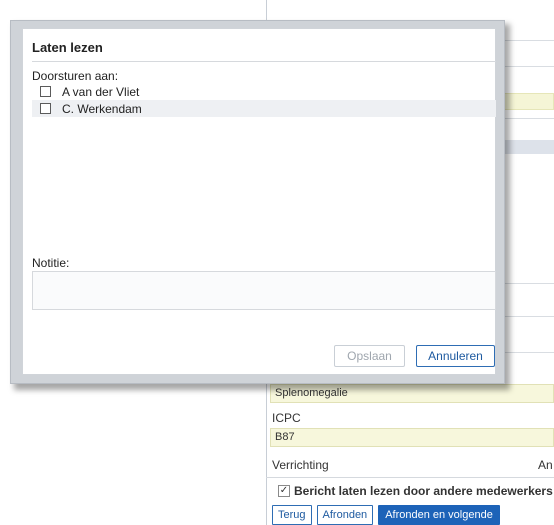 This screenshot has height=525, width=554. What do you see at coordinates (75, 76) in the screenshot?
I see `forward-to-label: Doorsturen aan:` at bounding box center [75, 76].